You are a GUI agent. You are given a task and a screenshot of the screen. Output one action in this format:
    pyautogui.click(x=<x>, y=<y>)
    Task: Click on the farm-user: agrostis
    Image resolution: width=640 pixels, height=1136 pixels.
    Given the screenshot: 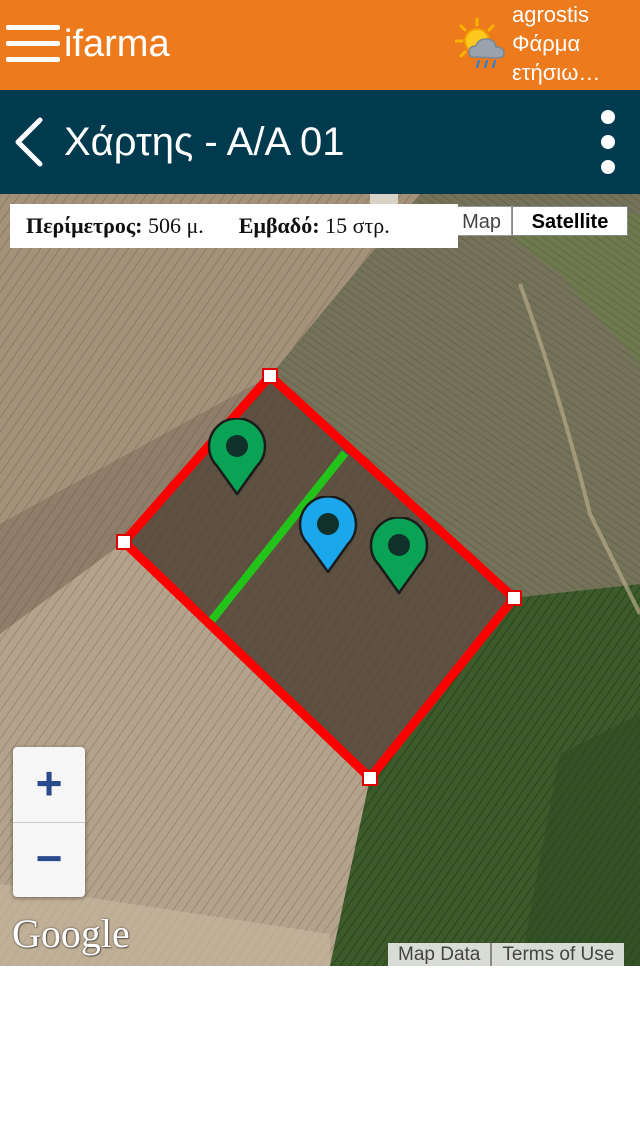 What is the action you would take?
    pyautogui.click(x=551, y=14)
    